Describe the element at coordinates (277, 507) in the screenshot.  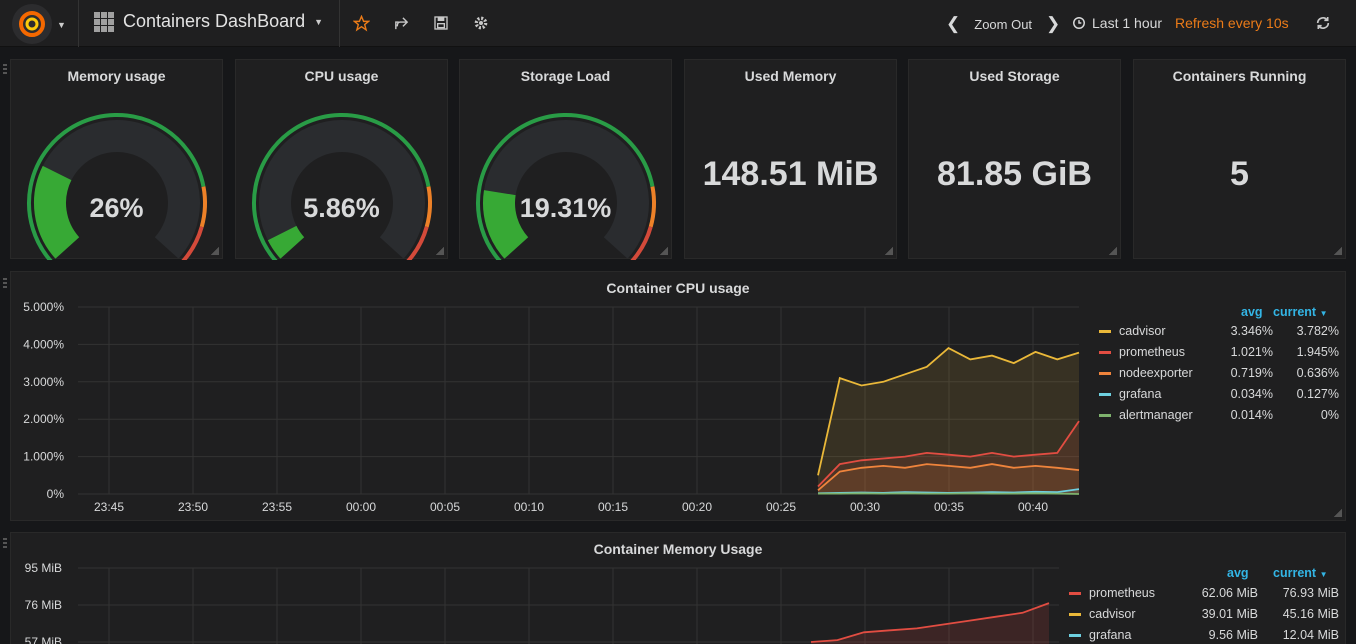
I see `x-tick-label: 23:55` at that location.